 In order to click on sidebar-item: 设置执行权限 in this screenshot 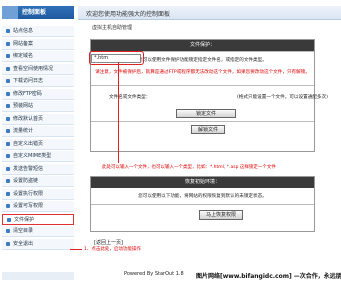, I will do `click(38, 194)`.